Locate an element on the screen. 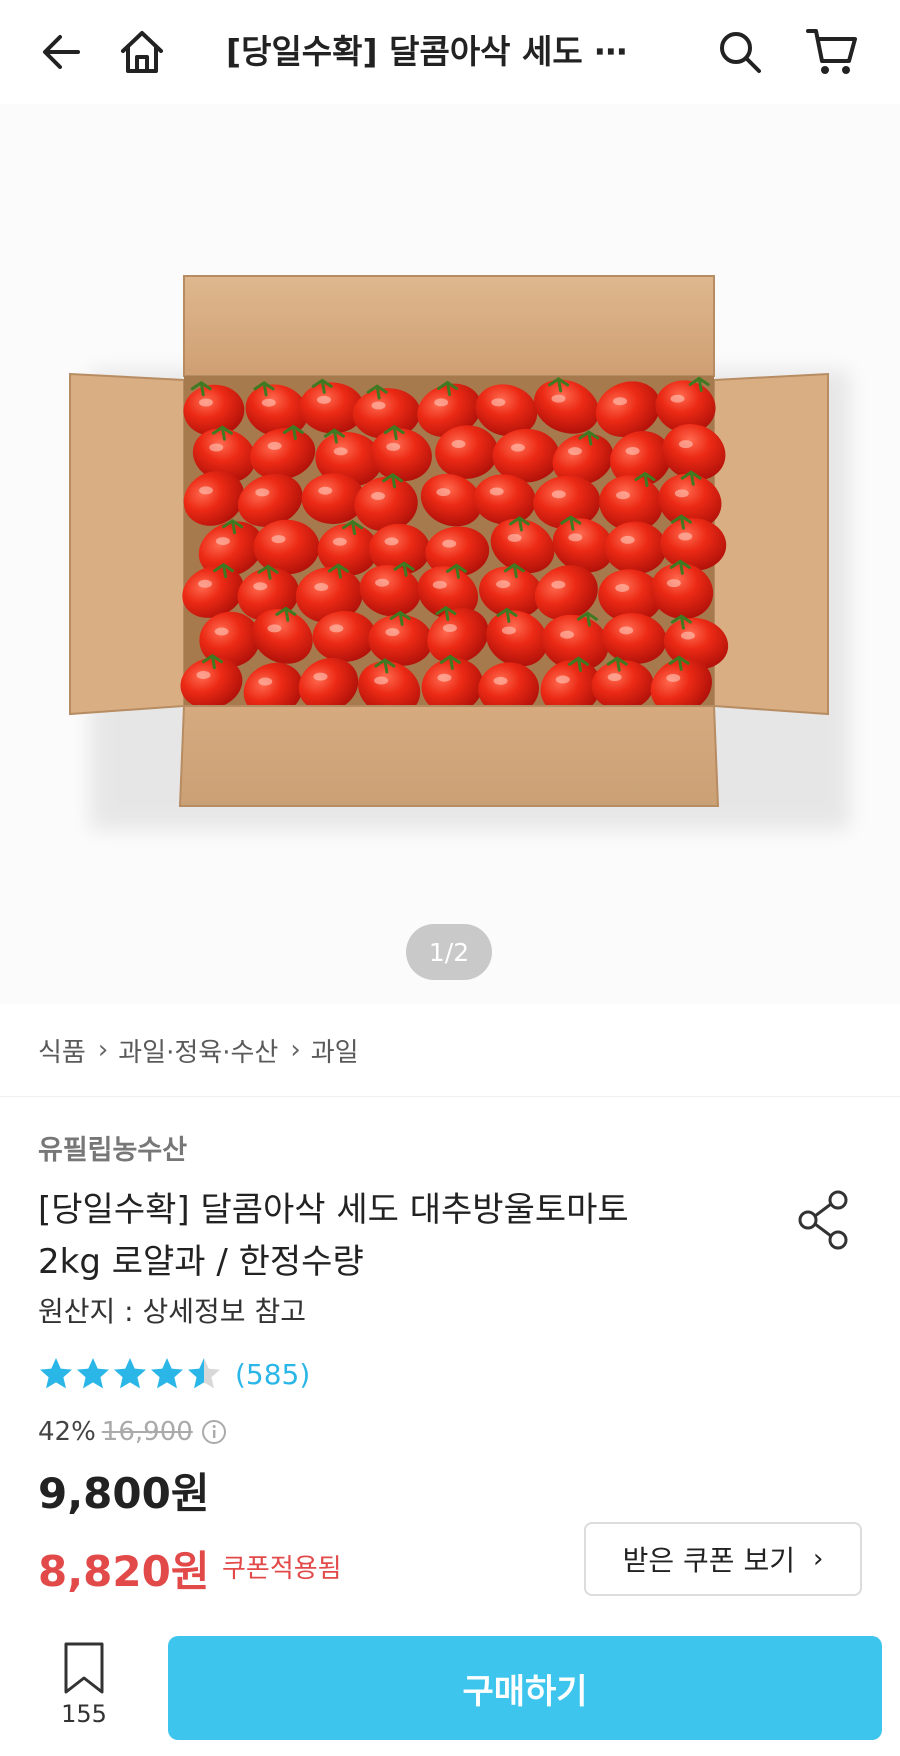 This screenshot has height=1756, width=900. breadcrumb-item-fruit-meat-seafood: 과일·정육·수산 is located at coordinates (198, 1050).